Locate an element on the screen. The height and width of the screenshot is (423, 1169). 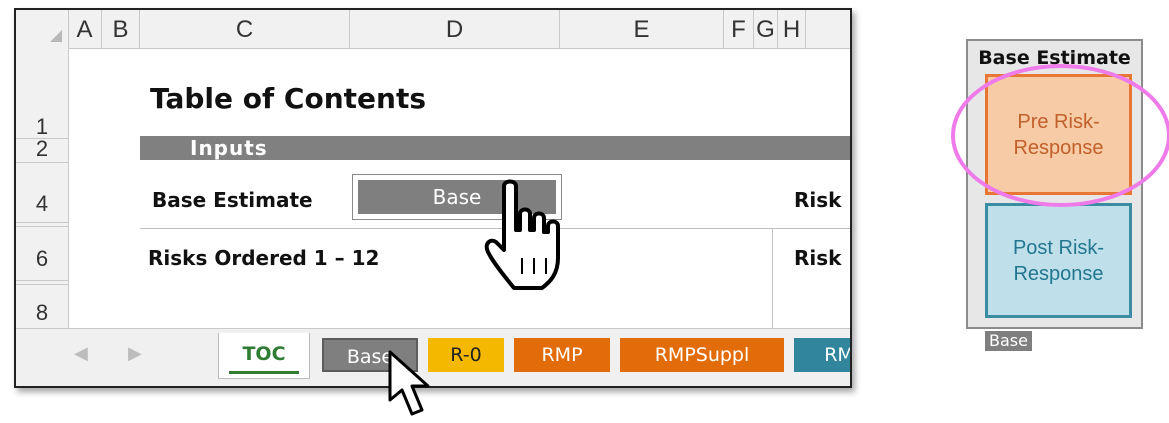
select-all-corner is located at coordinates (42, 29).